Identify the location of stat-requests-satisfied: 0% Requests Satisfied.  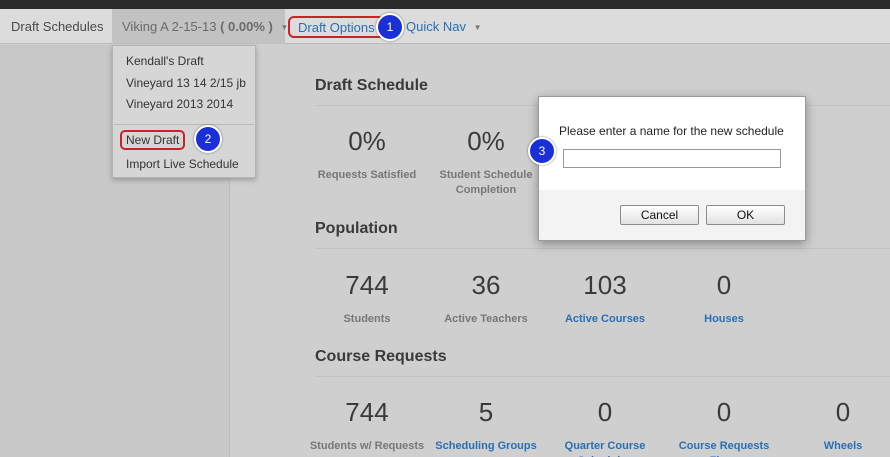
(367, 154).